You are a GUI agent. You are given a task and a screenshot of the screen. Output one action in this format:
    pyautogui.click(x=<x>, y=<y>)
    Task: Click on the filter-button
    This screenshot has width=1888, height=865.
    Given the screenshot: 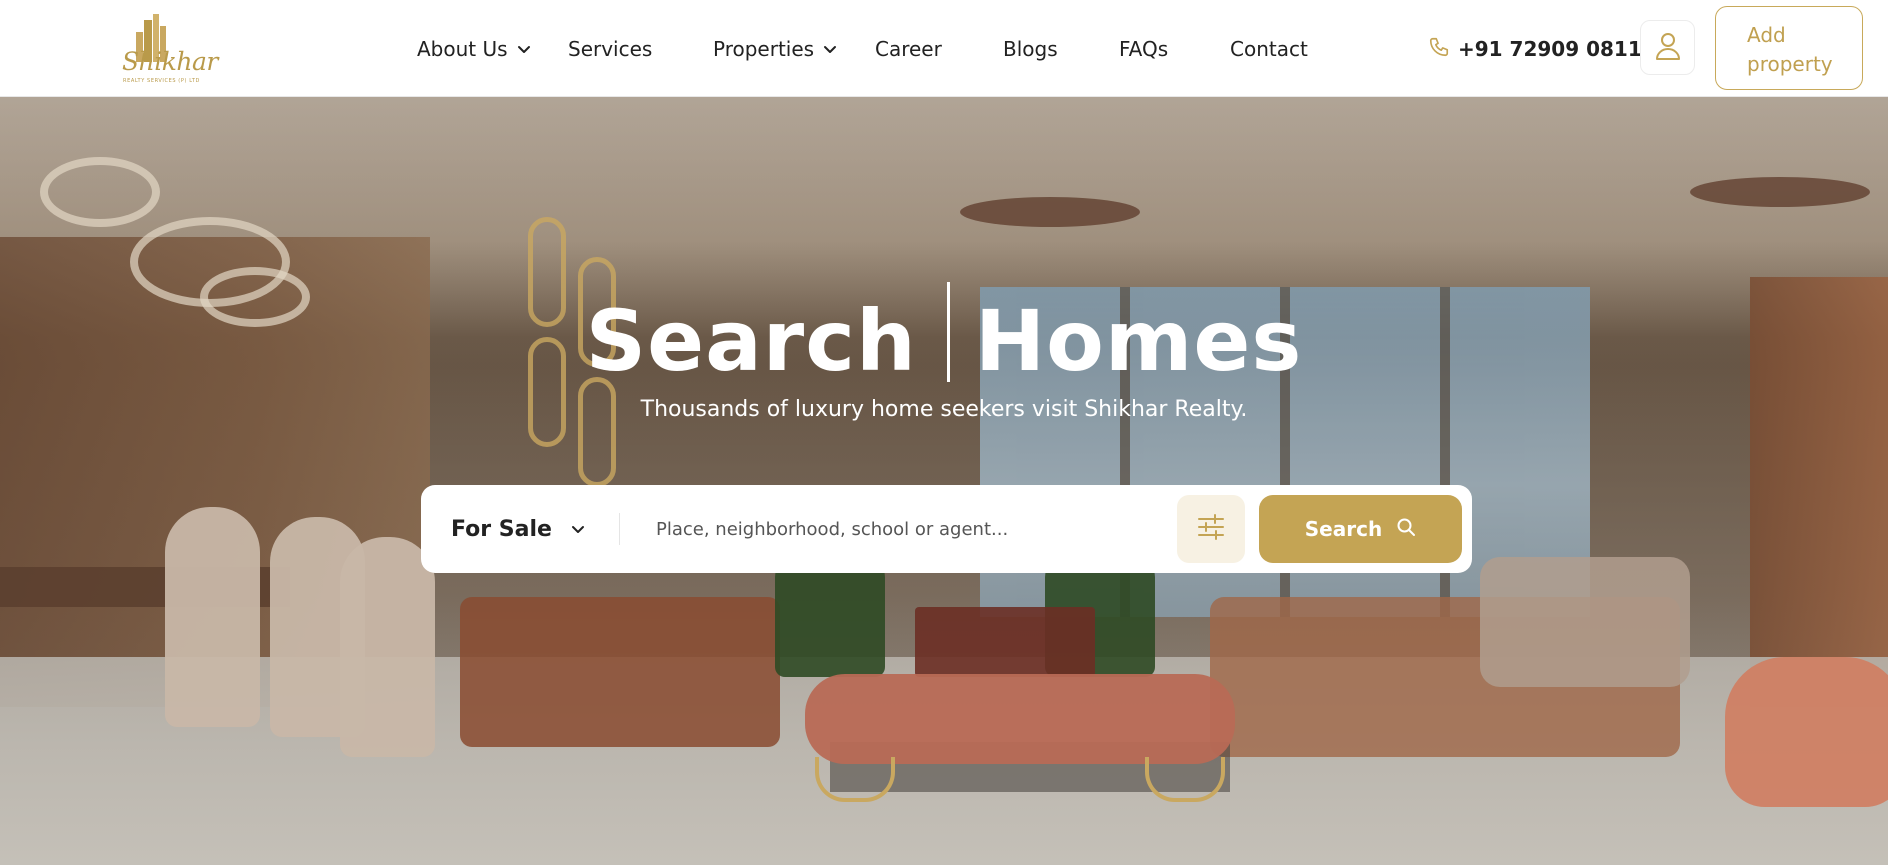 What is the action you would take?
    pyautogui.click(x=1211, y=529)
    